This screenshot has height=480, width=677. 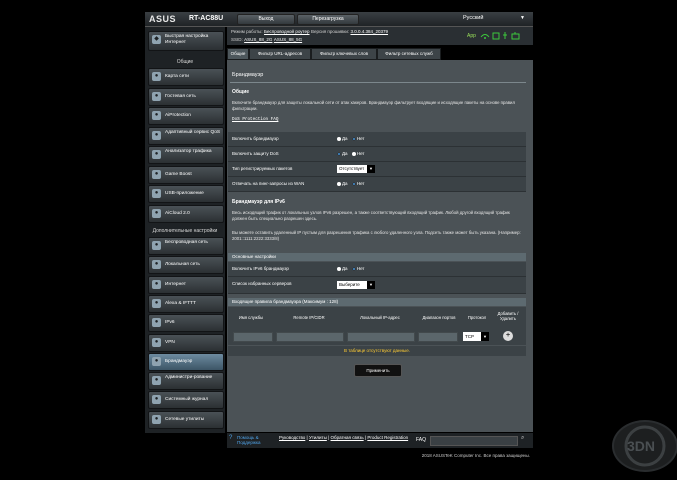 What do you see at coordinates (377, 285) in the screenshot?
I see `setting-row-favorite-servers: Список избранных серверов Выберите ▼` at bounding box center [377, 285].